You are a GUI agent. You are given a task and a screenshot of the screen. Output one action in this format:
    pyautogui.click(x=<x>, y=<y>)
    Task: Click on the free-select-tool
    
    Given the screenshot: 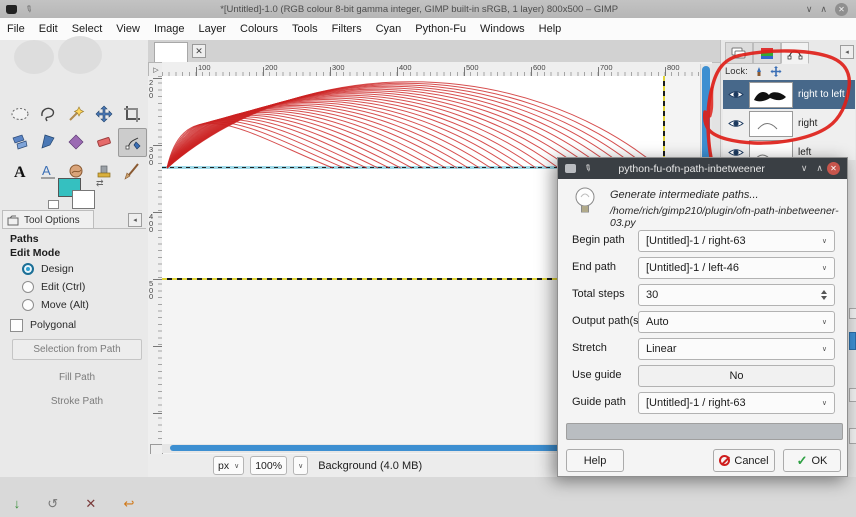 What is the action you would take?
    pyautogui.click(x=47, y=113)
    